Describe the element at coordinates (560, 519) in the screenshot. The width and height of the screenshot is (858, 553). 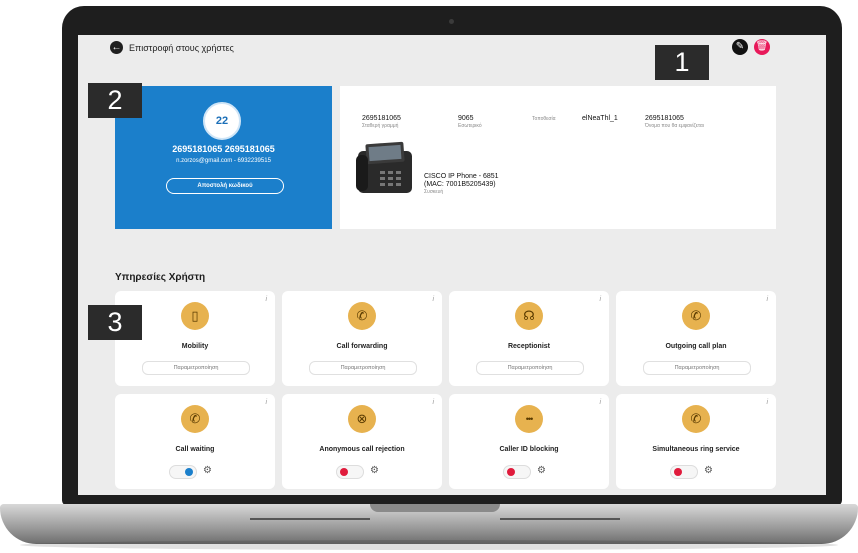
I see `base-highlight-right` at that location.